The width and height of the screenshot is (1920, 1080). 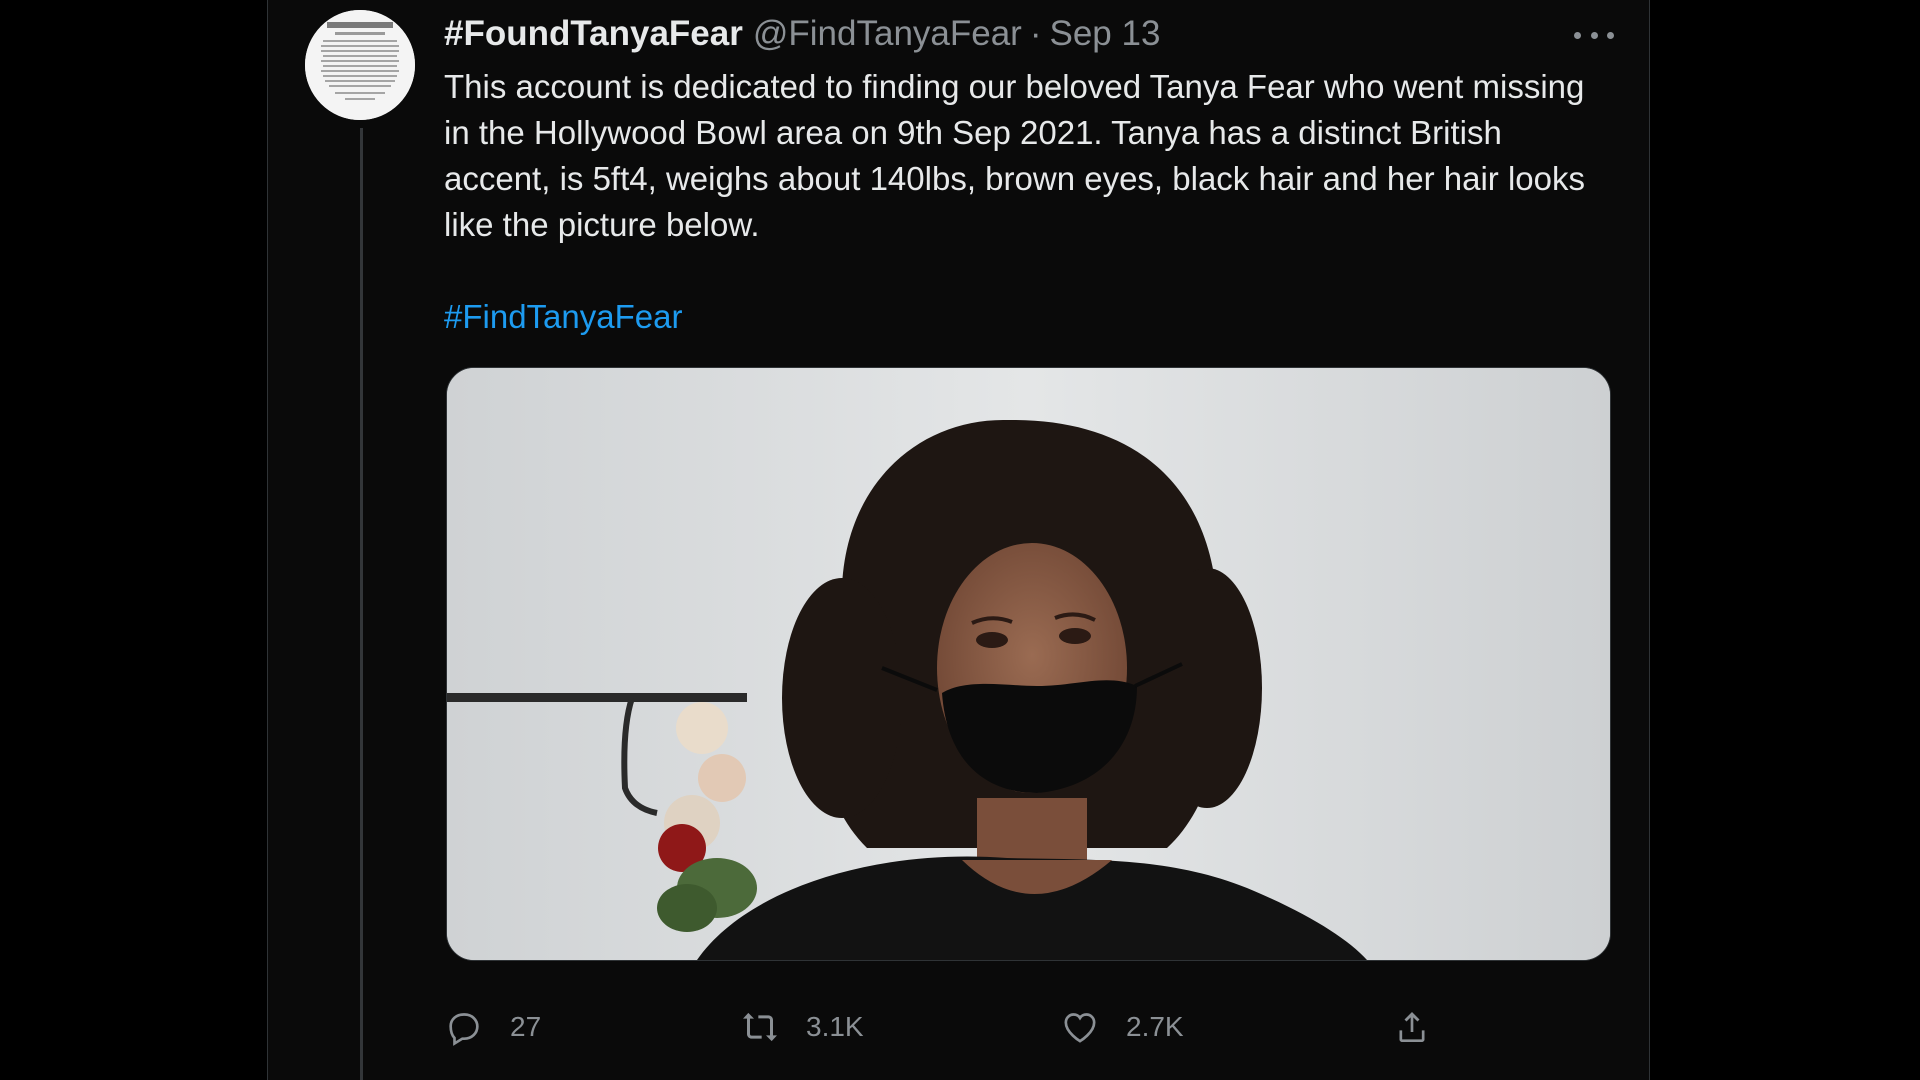 I want to click on more-options-icon, so click(x=1594, y=35).